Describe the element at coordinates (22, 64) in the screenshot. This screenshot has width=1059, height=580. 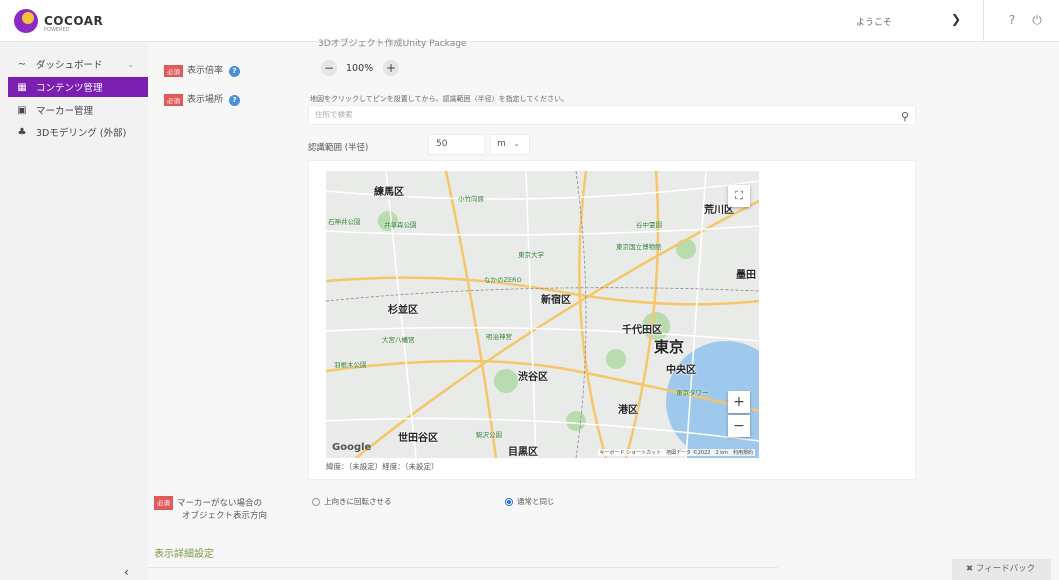
I see `chart-icon: ∼` at that location.